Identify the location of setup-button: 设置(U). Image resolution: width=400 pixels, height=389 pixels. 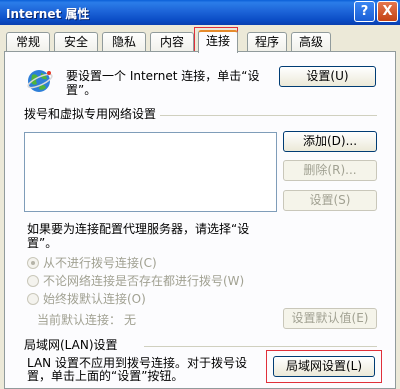
(327, 76).